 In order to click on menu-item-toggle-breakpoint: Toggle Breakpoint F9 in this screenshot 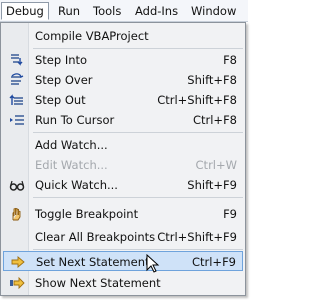, I will do `click(123, 214)`.